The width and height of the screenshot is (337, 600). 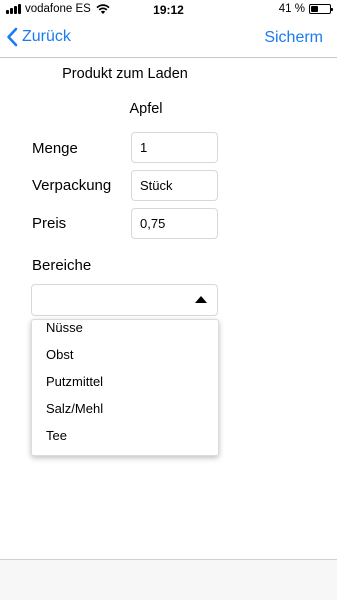 What do you see at coordinates (305, 9) in the screenshot?
I see `status-right: 41 %` at bounding box center [305, 9].